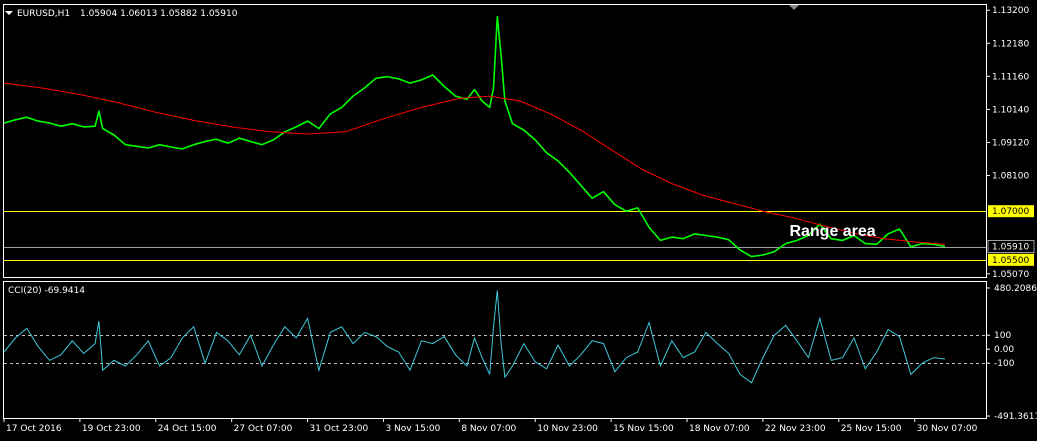 Image resolution: width=1037 pixels, height=441 pixels. I want to click on x-tick-label: 25 Nov 15:00, so click(871, 429).